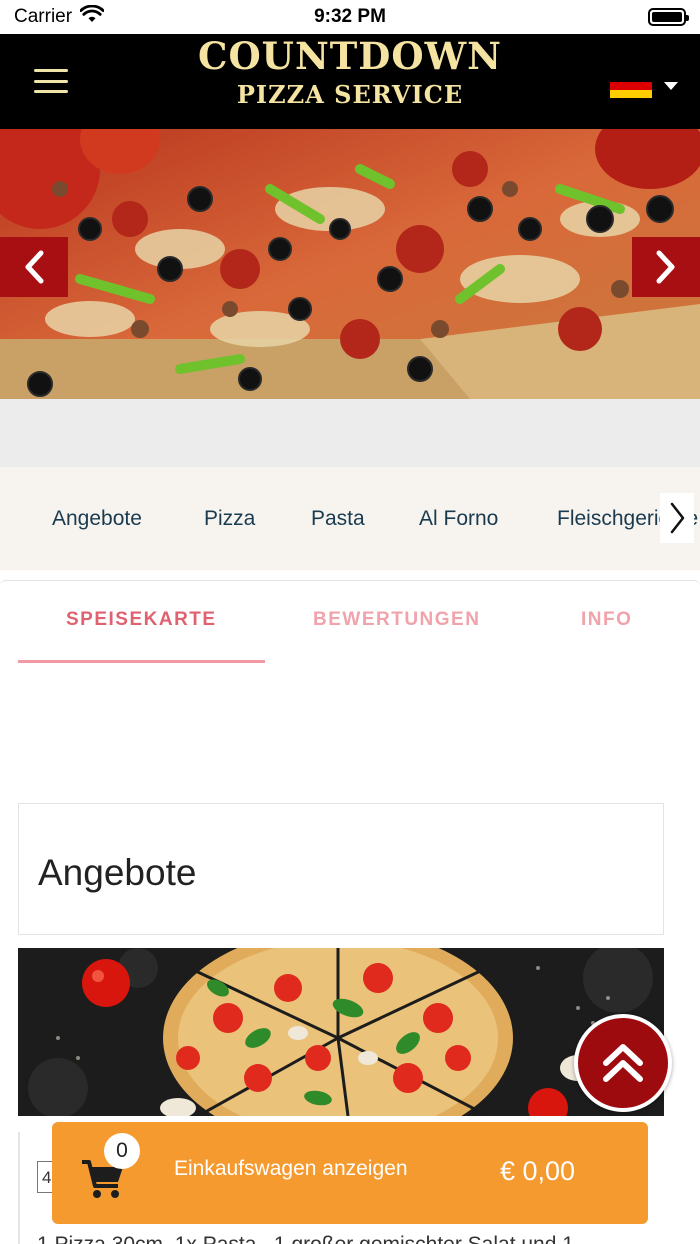 The height and width of the screenshot is (1244, 700). What do you see at coordinates (631, 86) in the screenshot?
I see `germany-flag-icon` at bounding box center [631, 86].